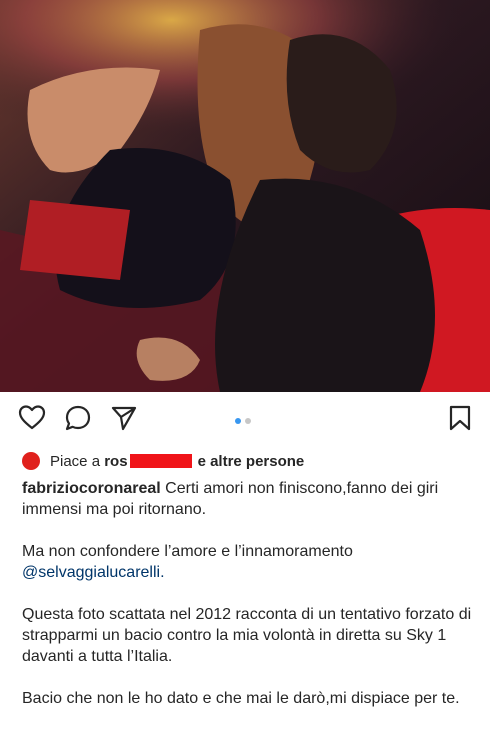 This screenshot has height=737, width=490. I want to click on bookmark-icon, so click(460, 418).